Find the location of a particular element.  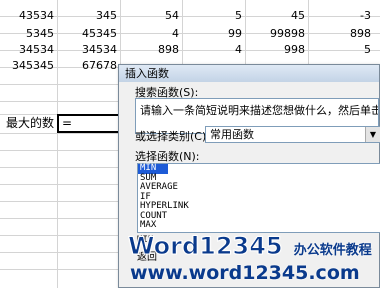

watermark-url: www.word12345.com is located at coordinates (245, 273).